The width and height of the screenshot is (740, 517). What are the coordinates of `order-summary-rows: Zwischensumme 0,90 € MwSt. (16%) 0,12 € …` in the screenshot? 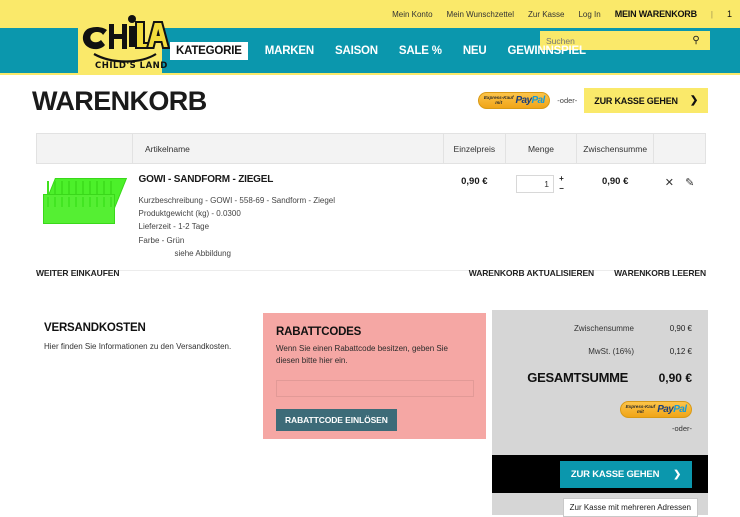 It's located at (600, 347).